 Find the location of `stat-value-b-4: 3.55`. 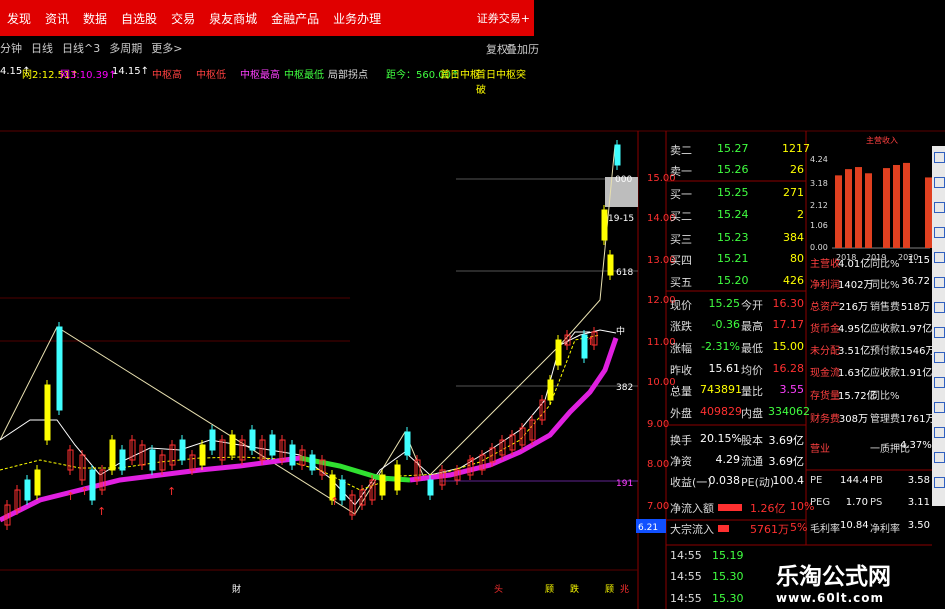

stat-value-b-4: 3.55 is located at coordinates (792, 389).